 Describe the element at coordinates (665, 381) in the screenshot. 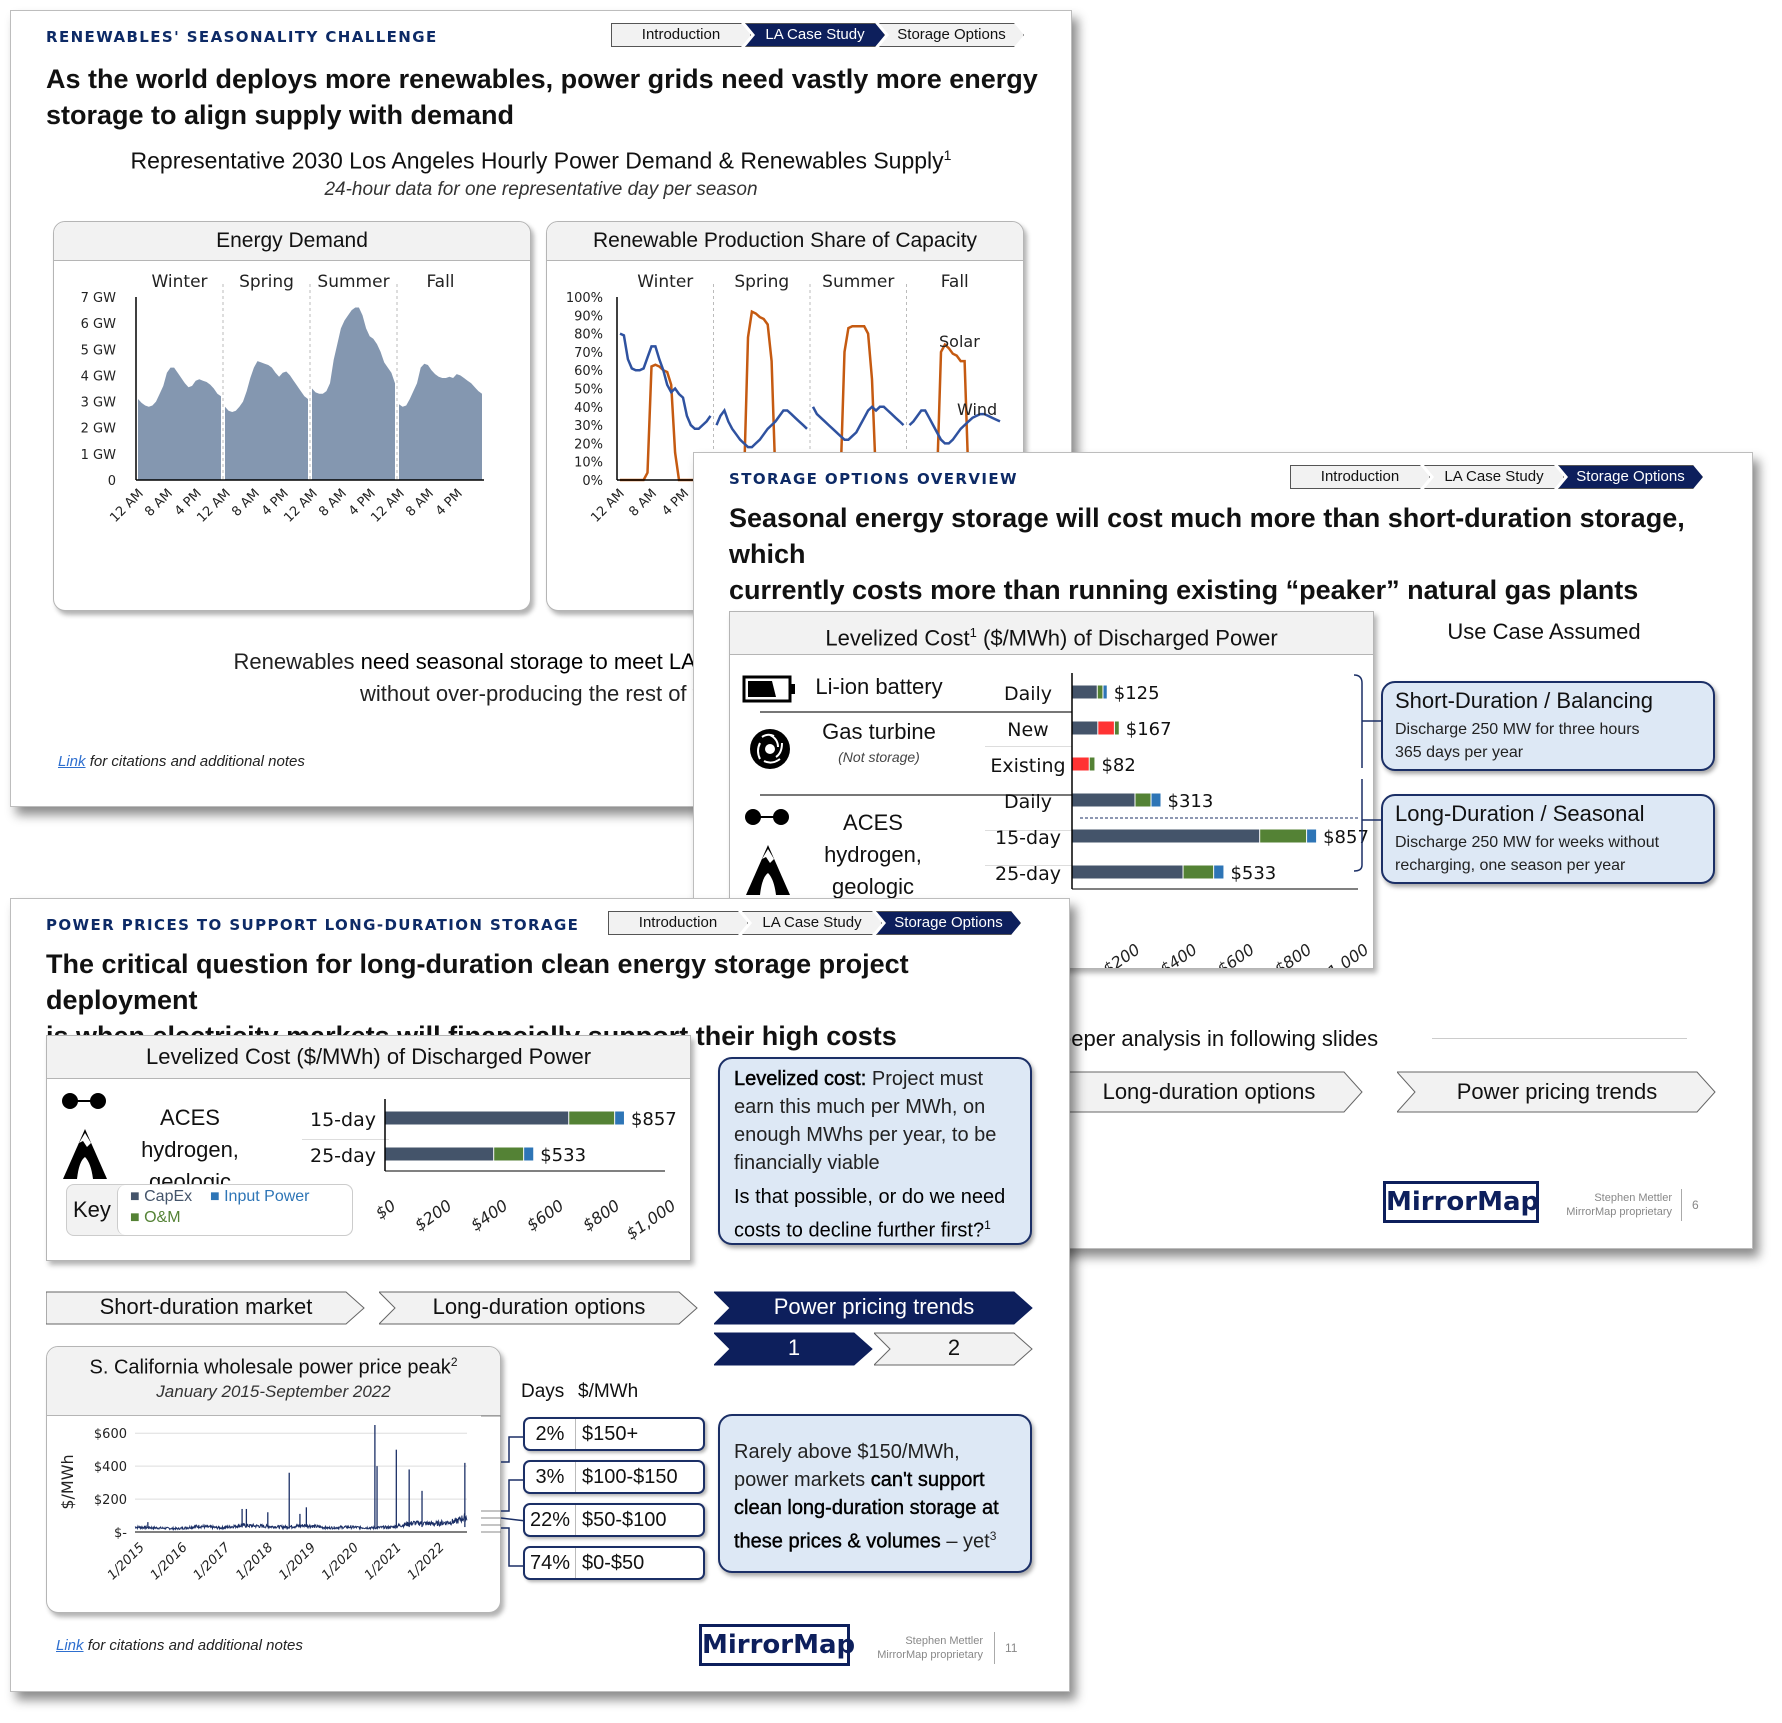

I see `wind-line-winter` at that location.